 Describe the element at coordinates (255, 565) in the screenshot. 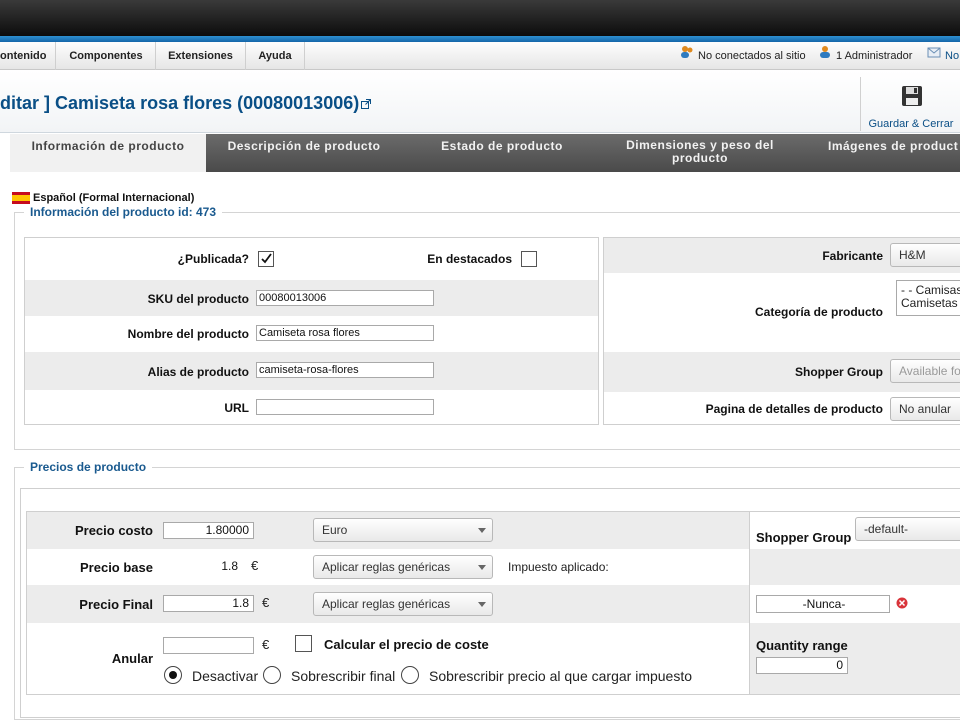

I see `base-currency-symbol: €` at that location.